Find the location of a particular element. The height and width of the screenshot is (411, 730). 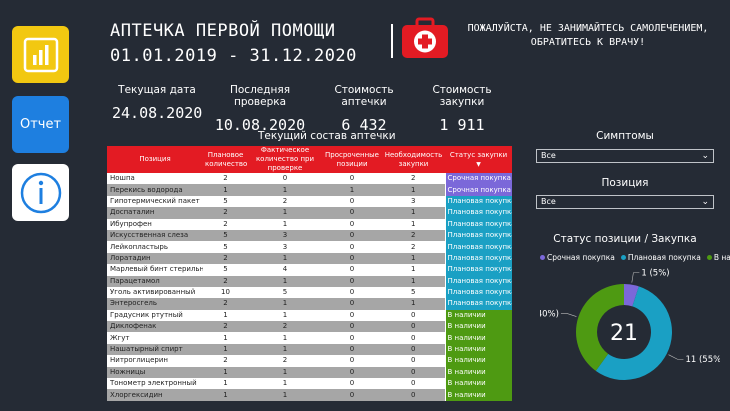

page-title-dates: 01.01.2019 - 31.12.2020 is located at coordinates (233, 56).